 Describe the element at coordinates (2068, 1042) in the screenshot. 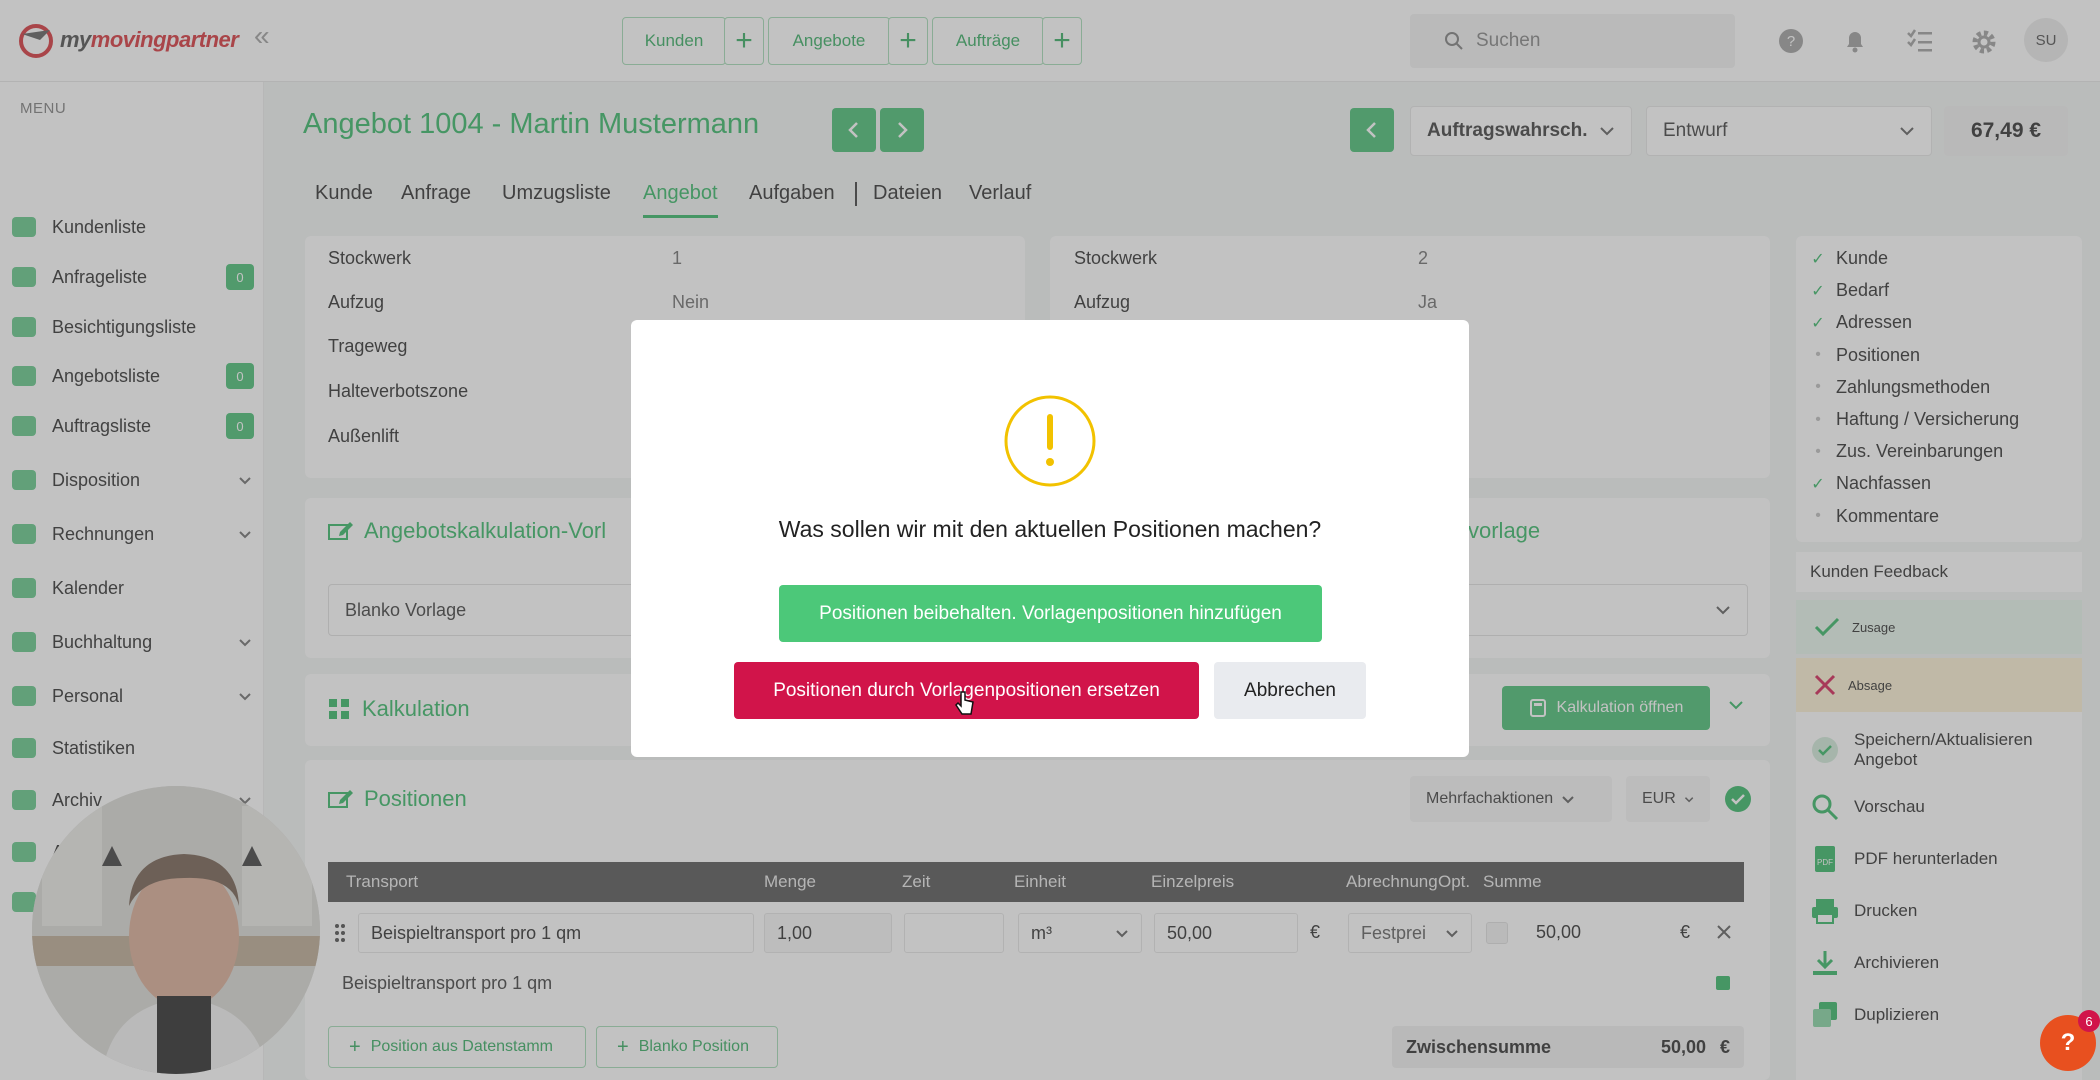

I see `help-label: ?` at that location.